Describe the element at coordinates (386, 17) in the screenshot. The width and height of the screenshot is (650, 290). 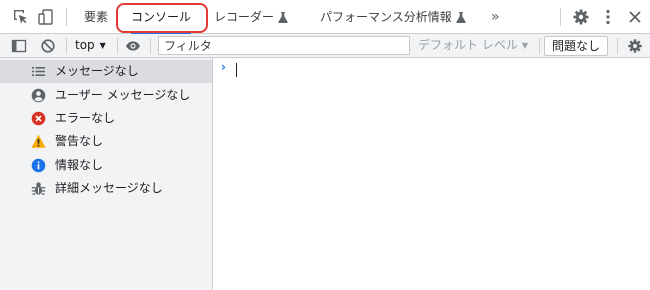
I see `tab-performance-insights-label: パフォーマンス分析情報` at that location.